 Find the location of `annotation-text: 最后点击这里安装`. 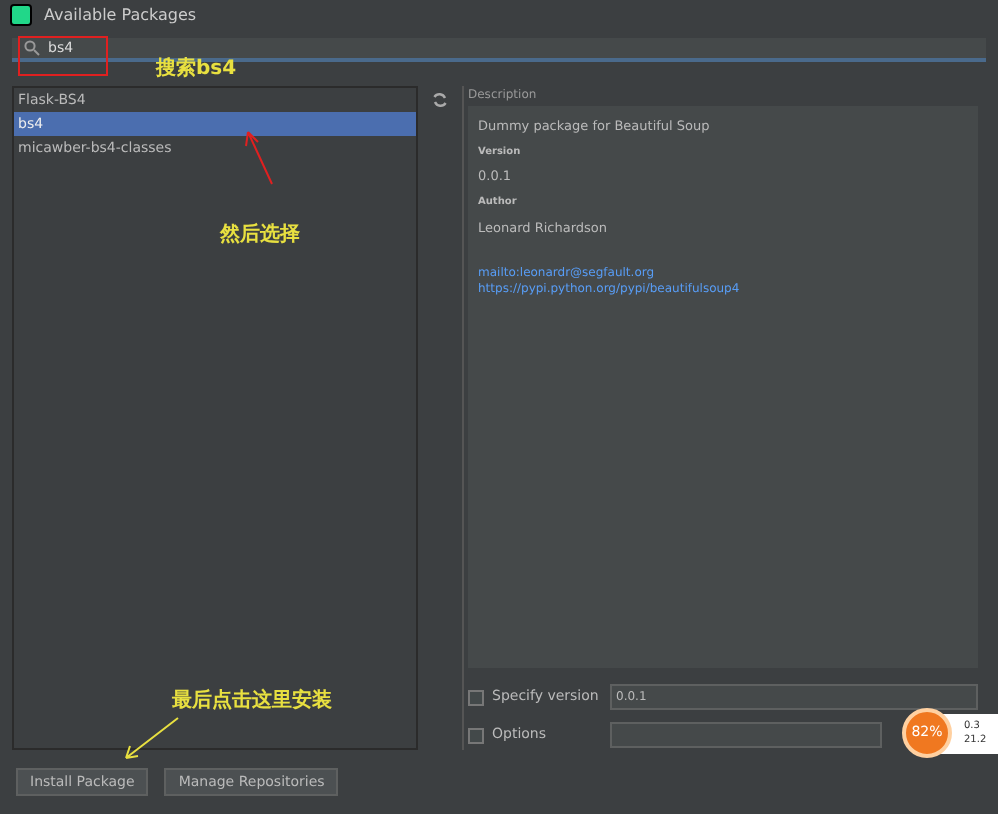

annotation-text: 最后点击这里安装 is located at coordinates (252, 701).